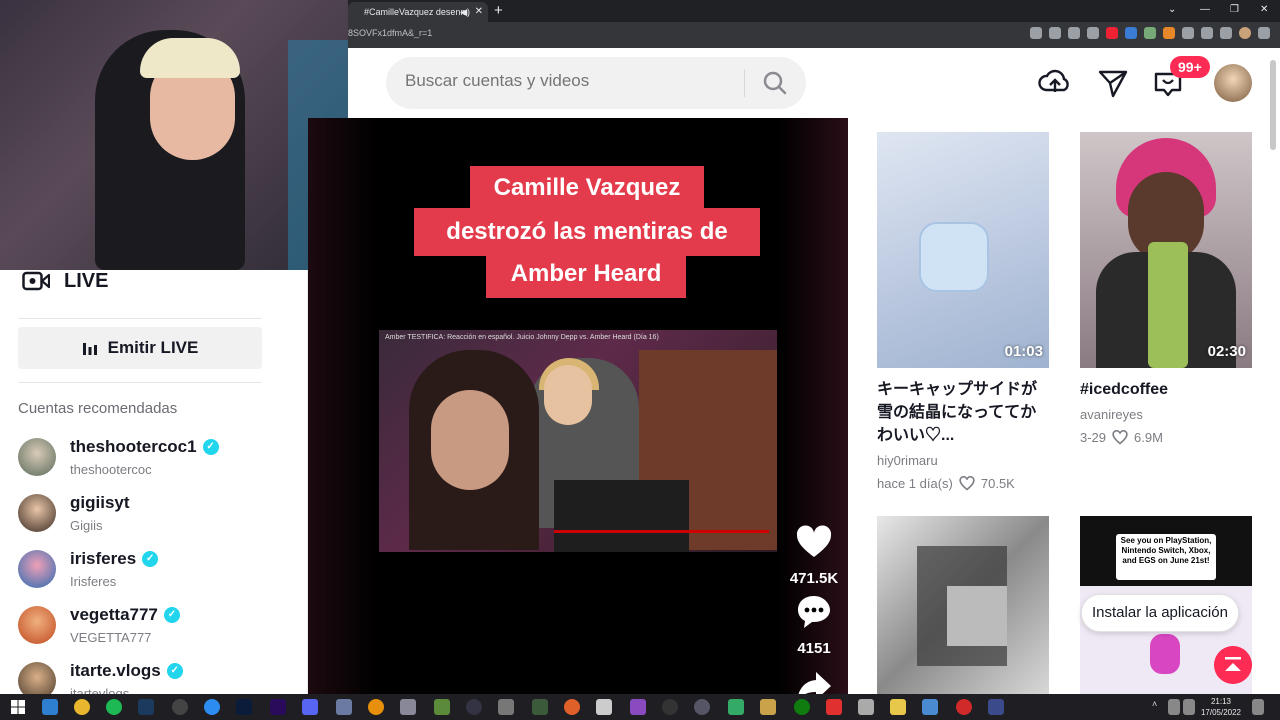 This screenshot has height=720, width=1280. What do you see at coordinates (1190, 67) in the screenshot?
I see `notification-badge: 99+` at bounding box center [1190, 67].